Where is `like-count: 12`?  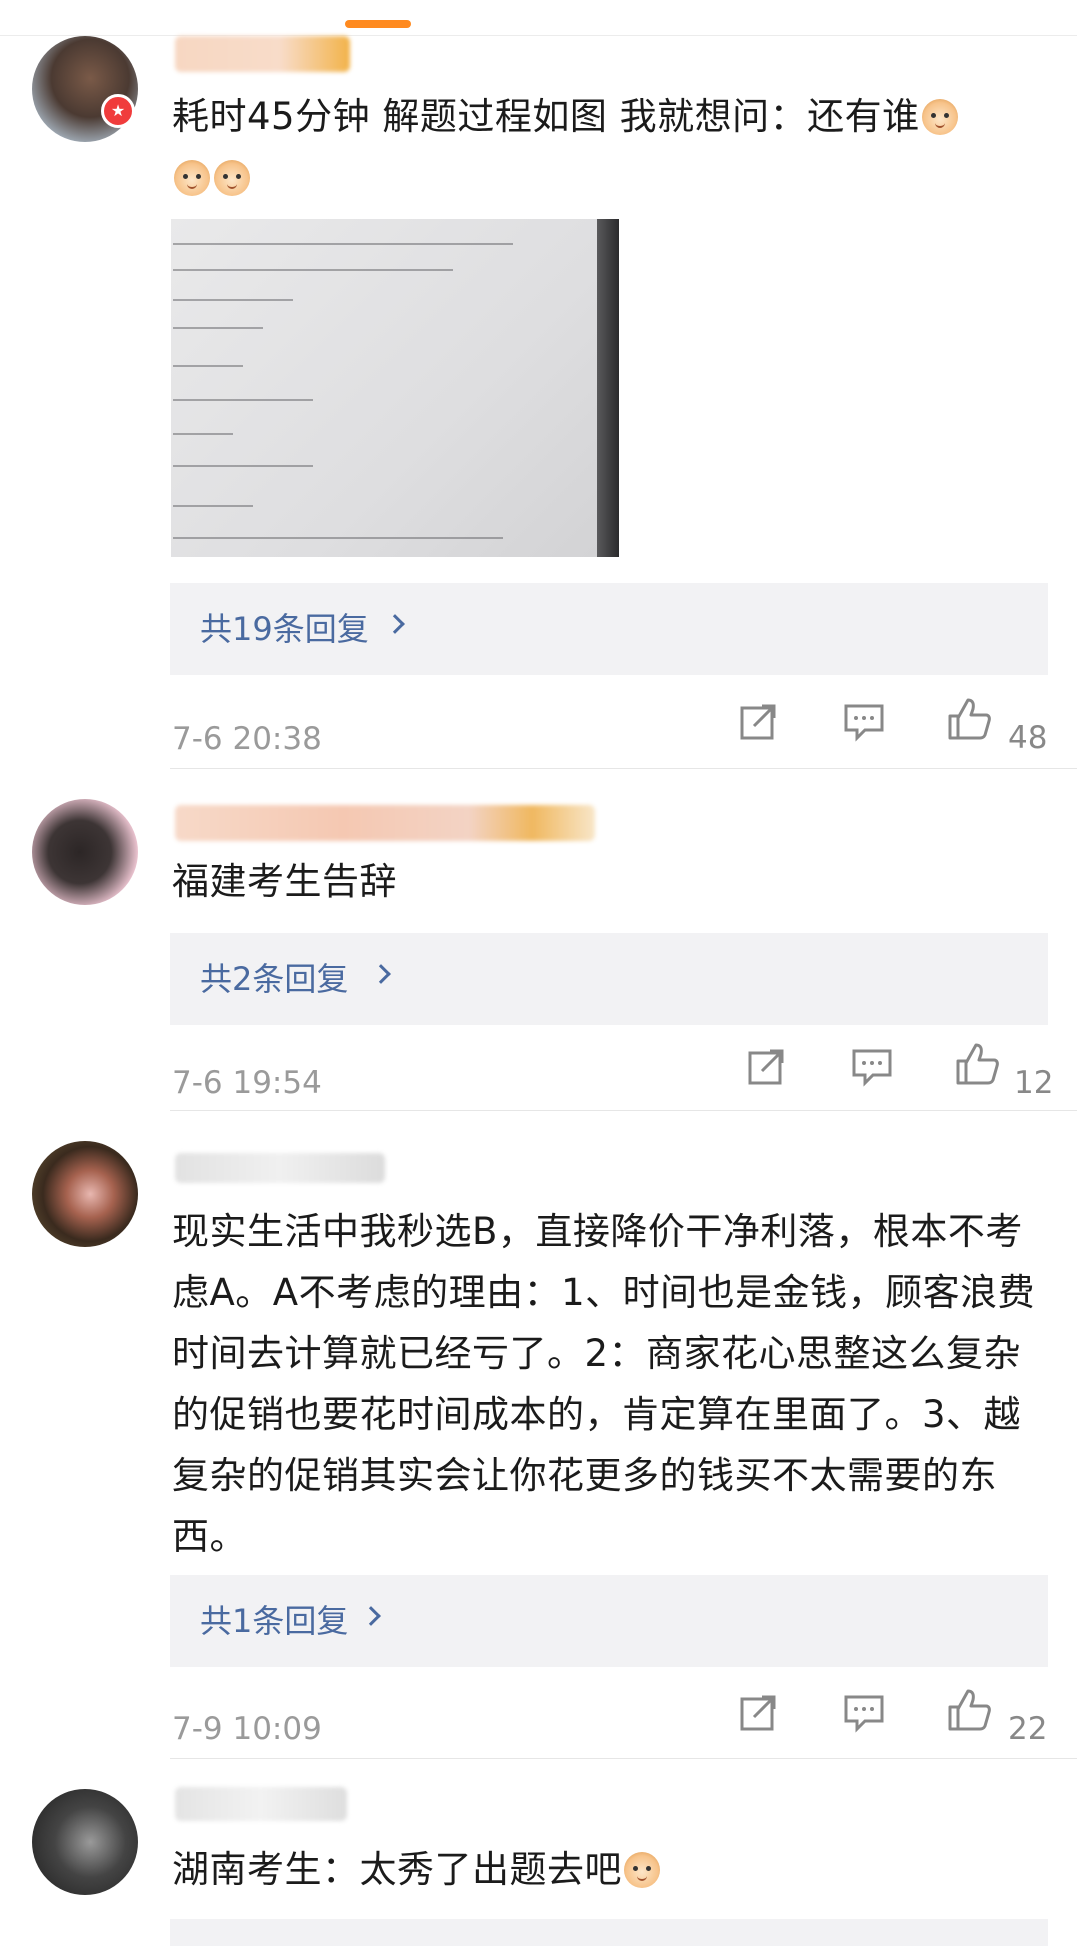 like-count: 12 is located at coordinates (1034, 1083).